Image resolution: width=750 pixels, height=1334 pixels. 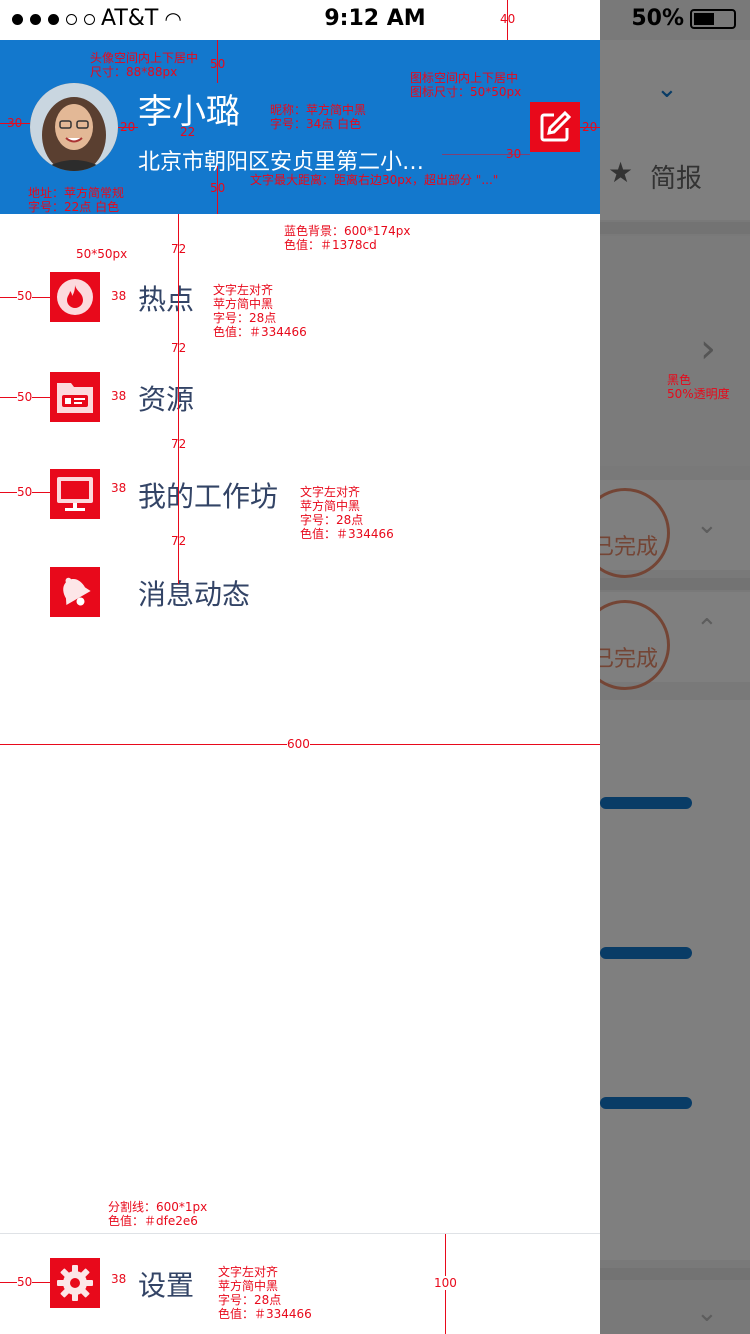 I want to click on menu-label: 我的工作坊, so click(x=208, y=496).